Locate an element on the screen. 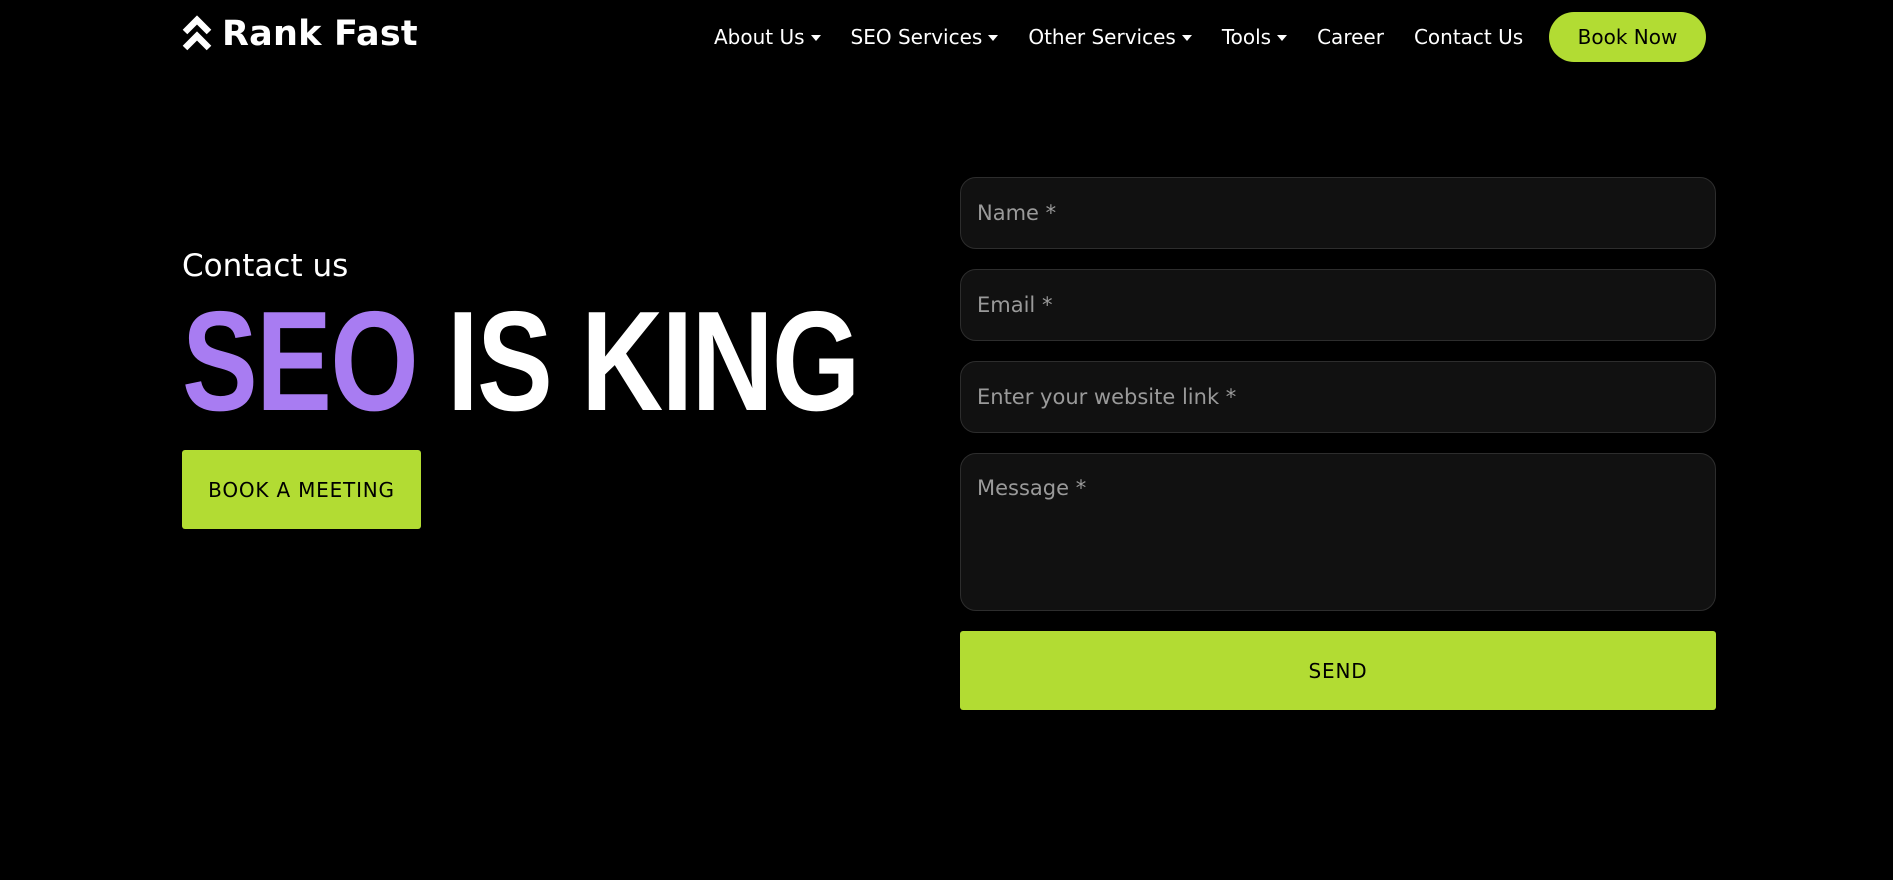  logo-text: Rank Fast is located at coordinates (320, 34).